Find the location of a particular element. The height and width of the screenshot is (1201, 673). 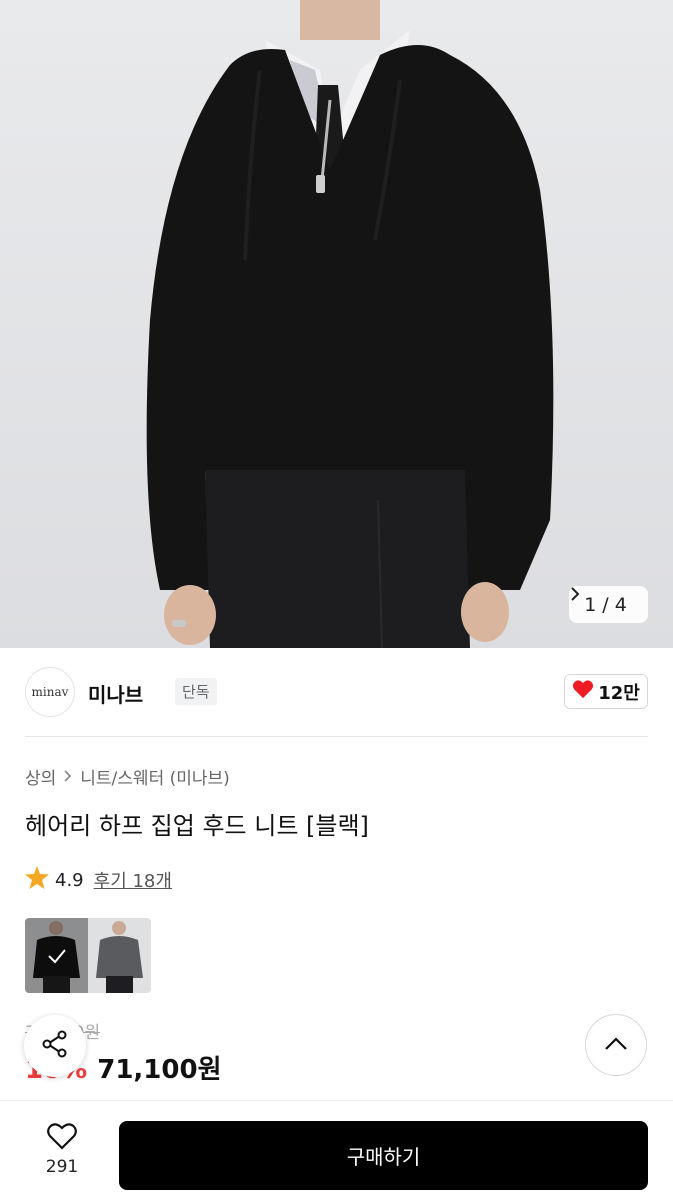

wishlist-button: 291 is located at coordinates (62, 1149).